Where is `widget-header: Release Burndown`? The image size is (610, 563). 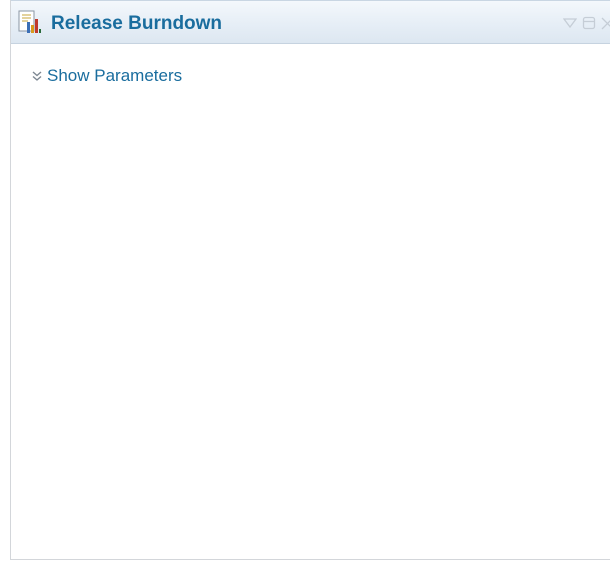 widget-header: Release Burndown is located at coordinates (310, 22).